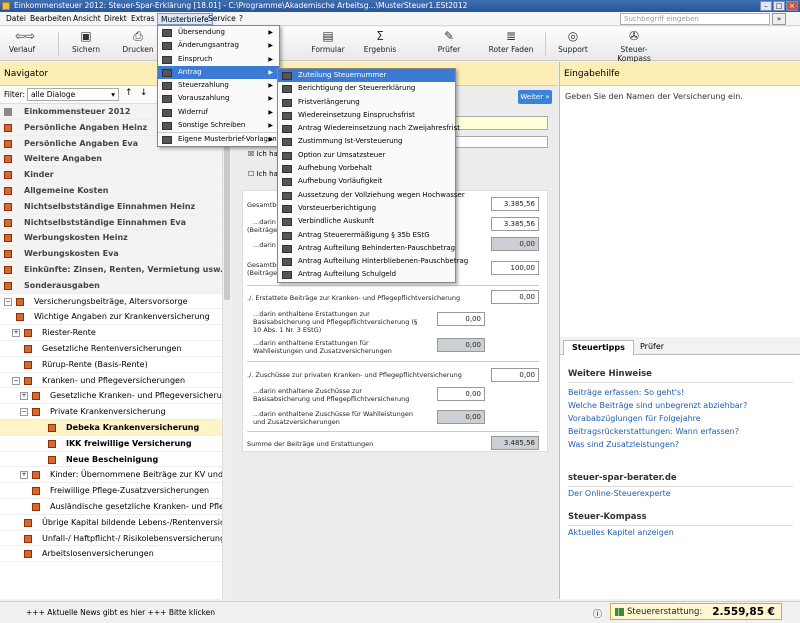 This screenshot has height=623, width=800. Describe the element at coordinates (515, 224) in the screenshot. I see `darin1-input: 3.385,56` at that location.